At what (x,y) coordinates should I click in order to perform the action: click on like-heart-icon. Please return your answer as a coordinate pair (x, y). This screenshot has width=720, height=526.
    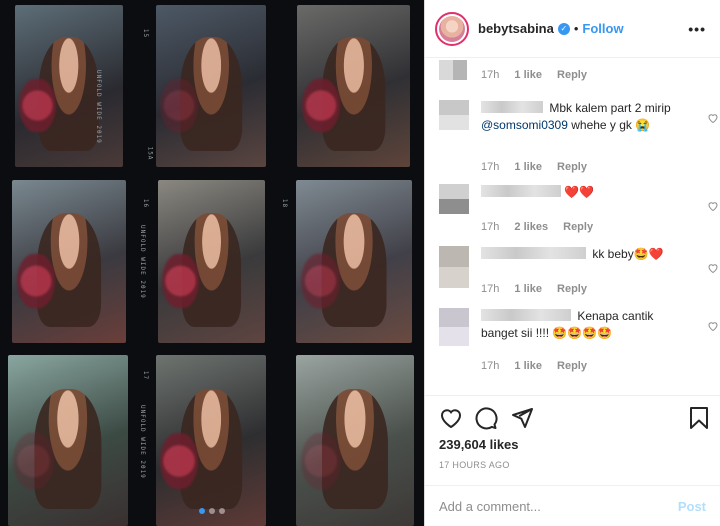
    Looking at the image, I should click on (451, 418).